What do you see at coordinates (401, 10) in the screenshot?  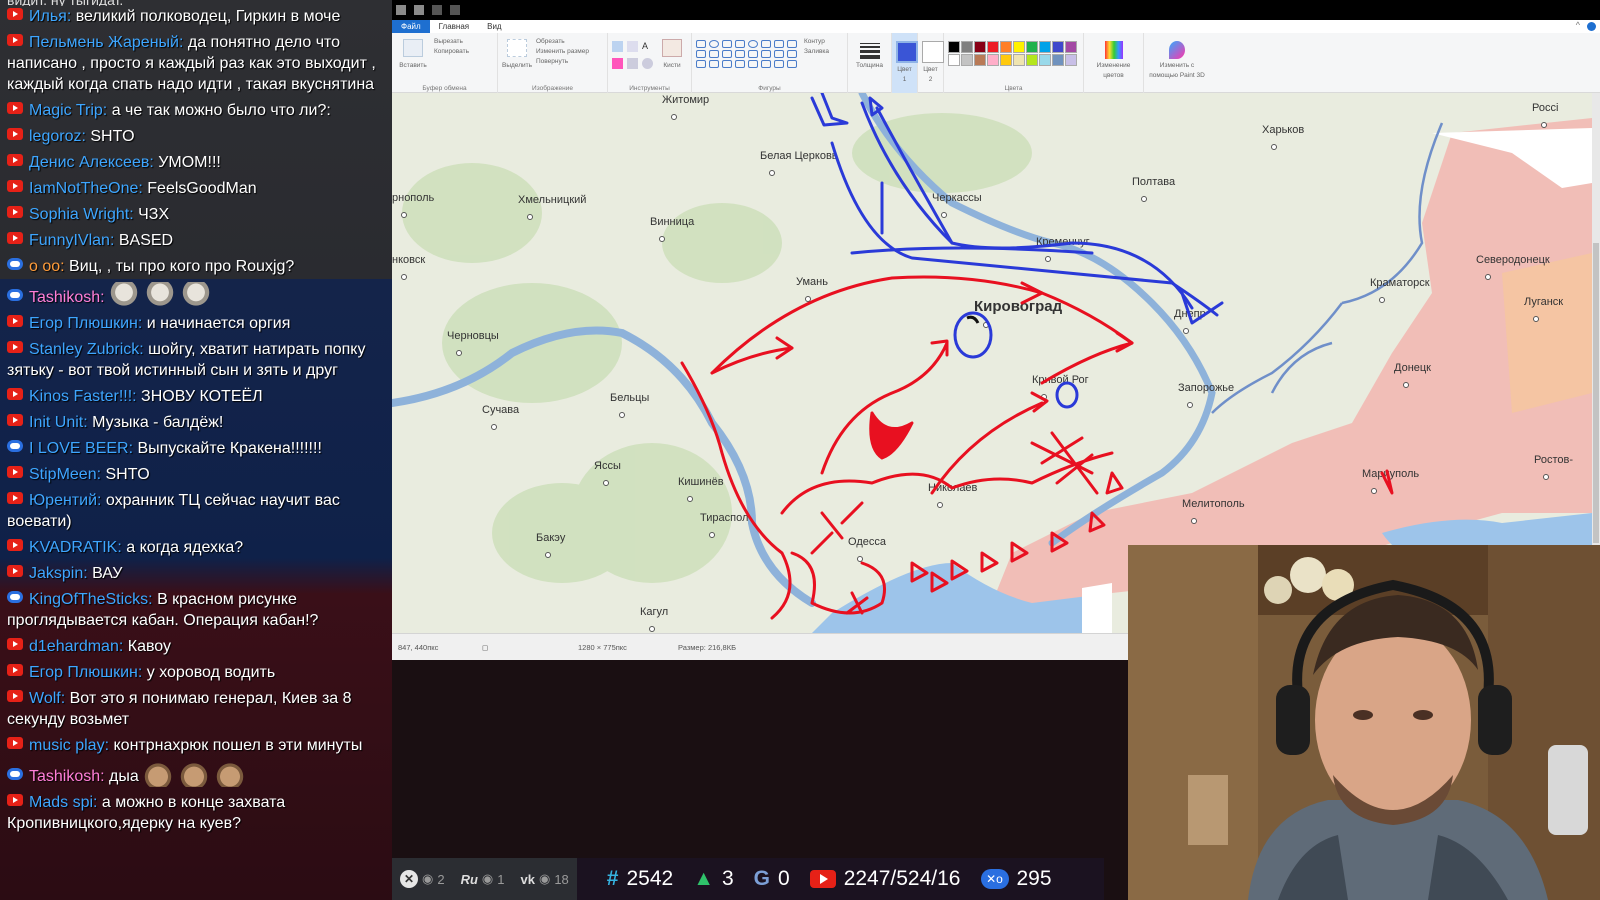 I see `paint-app-icon` at bounding box center [401, 10].